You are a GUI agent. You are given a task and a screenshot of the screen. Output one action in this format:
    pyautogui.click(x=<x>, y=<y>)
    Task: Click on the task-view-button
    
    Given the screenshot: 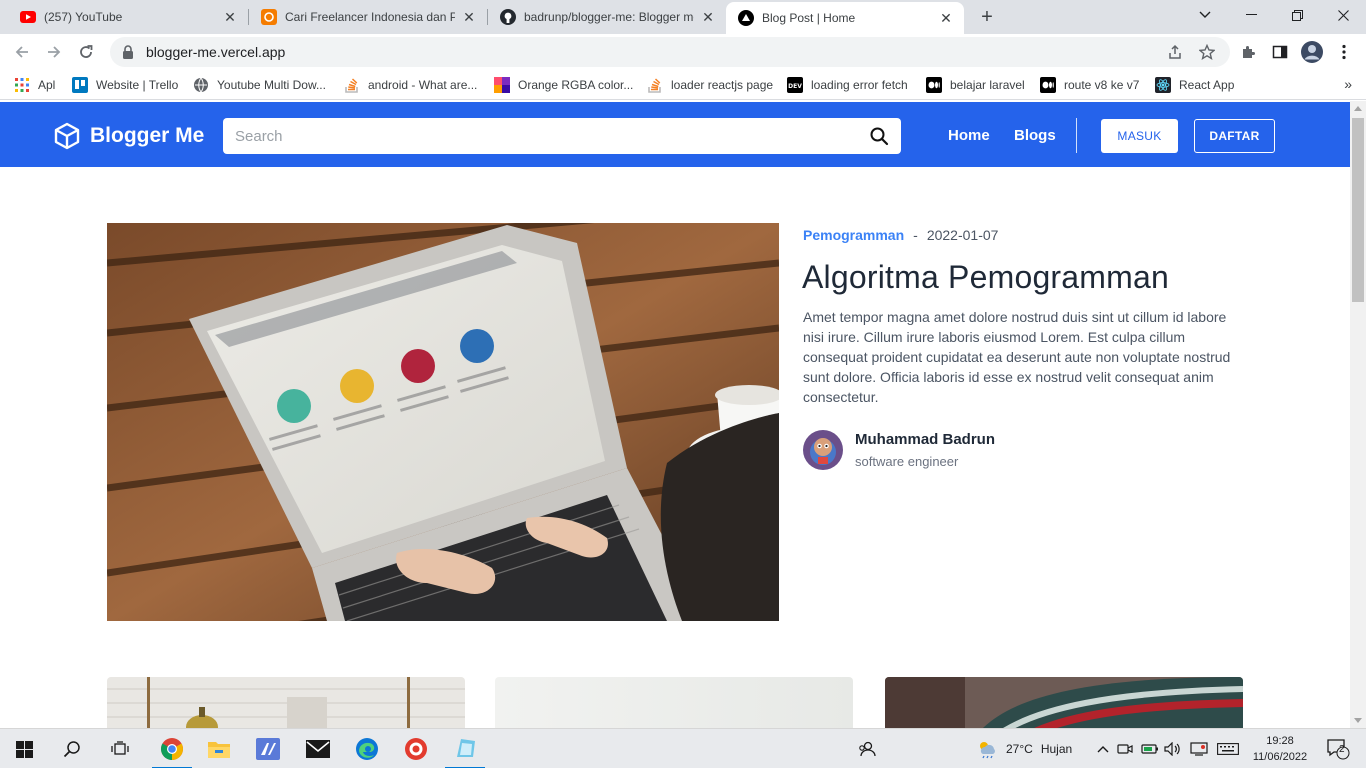 What is the action you would take?
    pyautogui.click(x=120, y=748)
    